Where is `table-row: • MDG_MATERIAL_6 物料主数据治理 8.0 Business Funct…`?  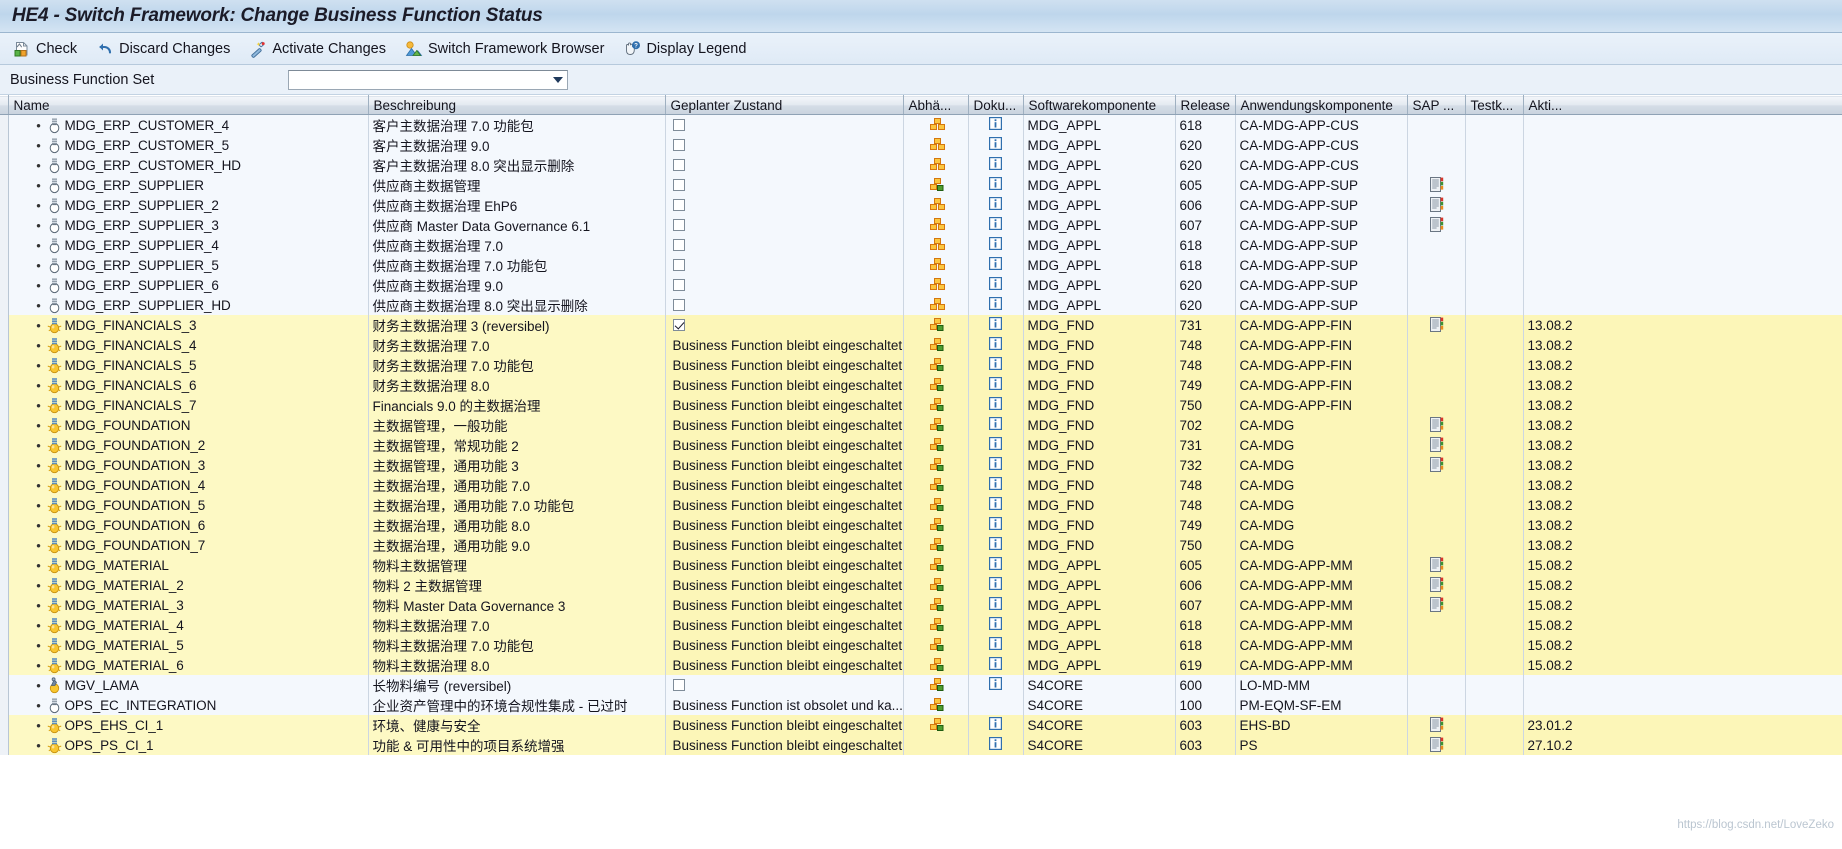 table-row: • MDG_MATERIAL_6 物料主数据治理 8.0 Business Funct… is located at coordinates (921, 665).